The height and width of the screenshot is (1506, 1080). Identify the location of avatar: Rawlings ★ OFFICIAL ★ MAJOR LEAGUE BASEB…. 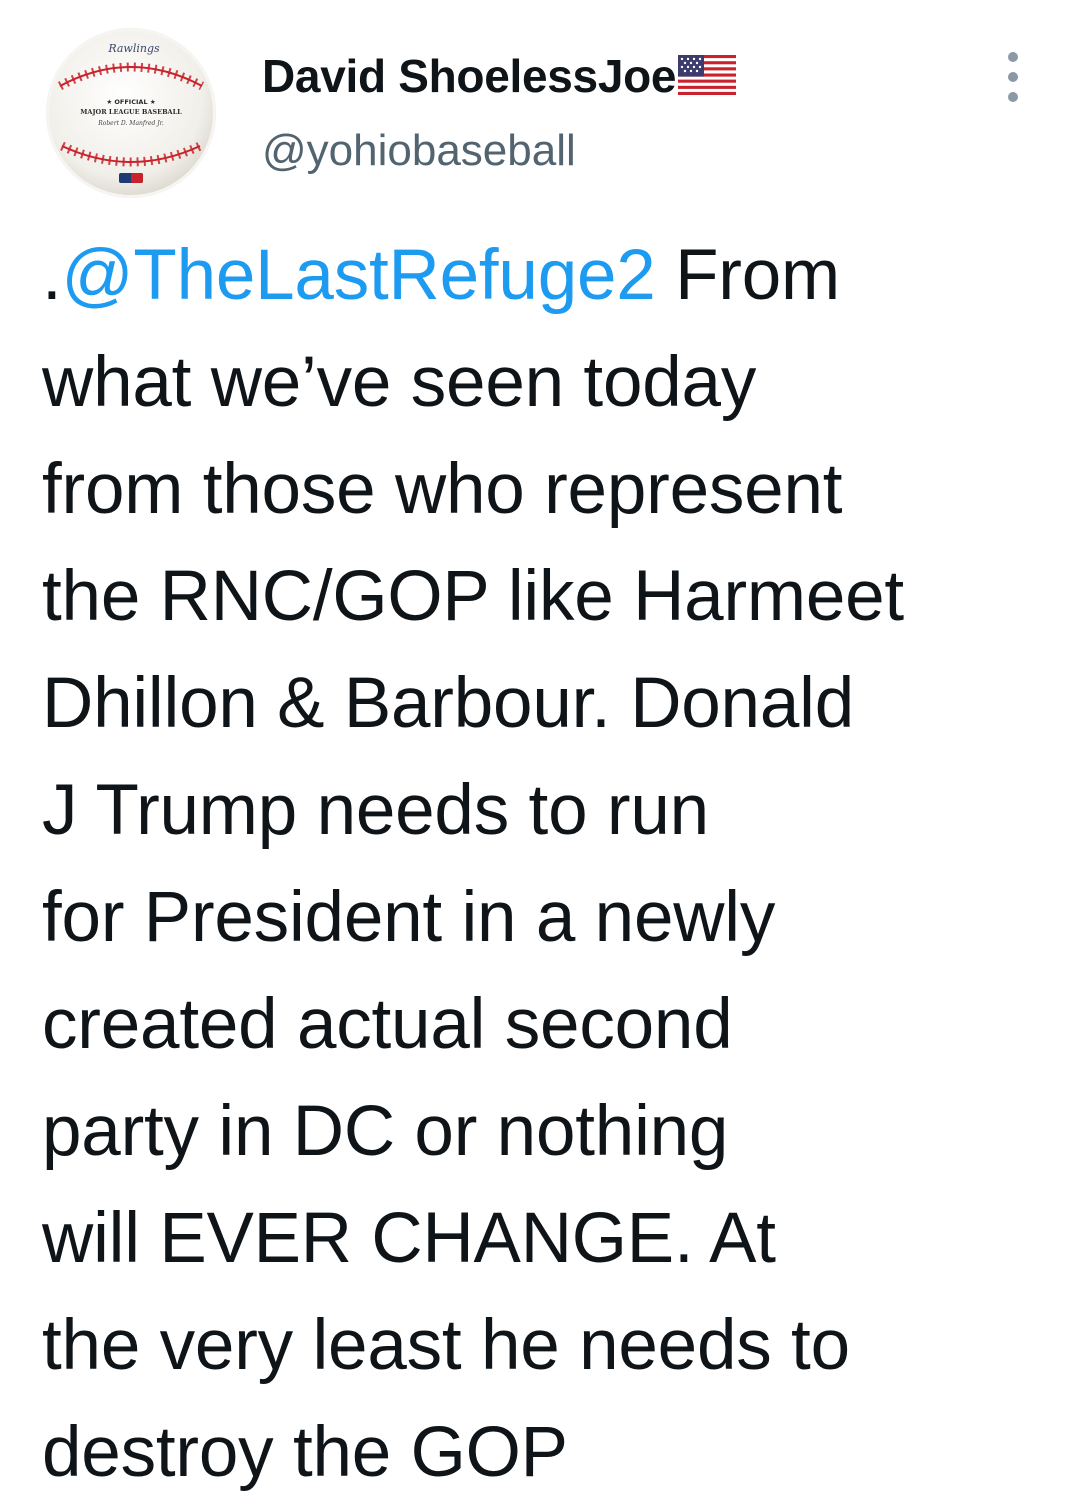
(131, 113).